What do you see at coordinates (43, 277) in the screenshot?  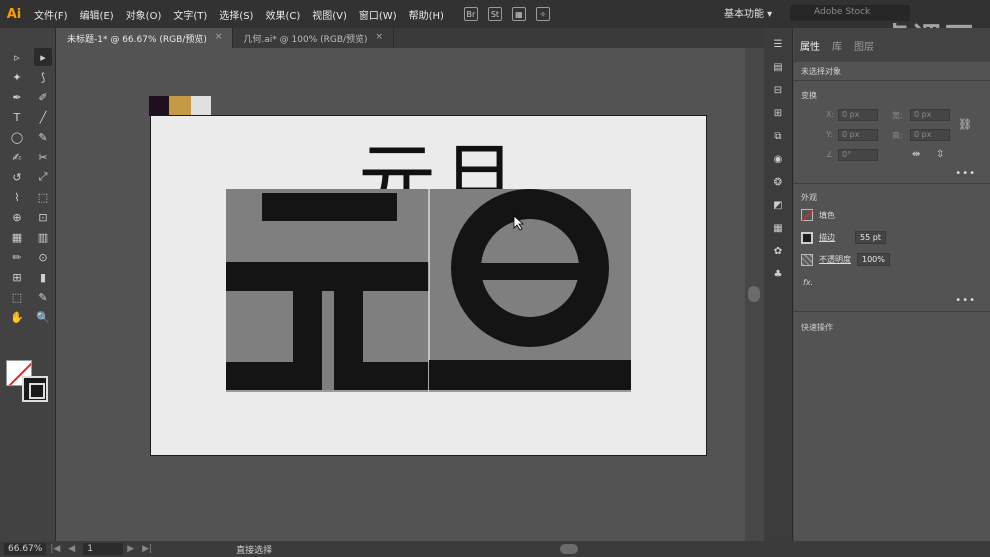 I see `tool-icon: ▮` at bounding box center [43, 277].